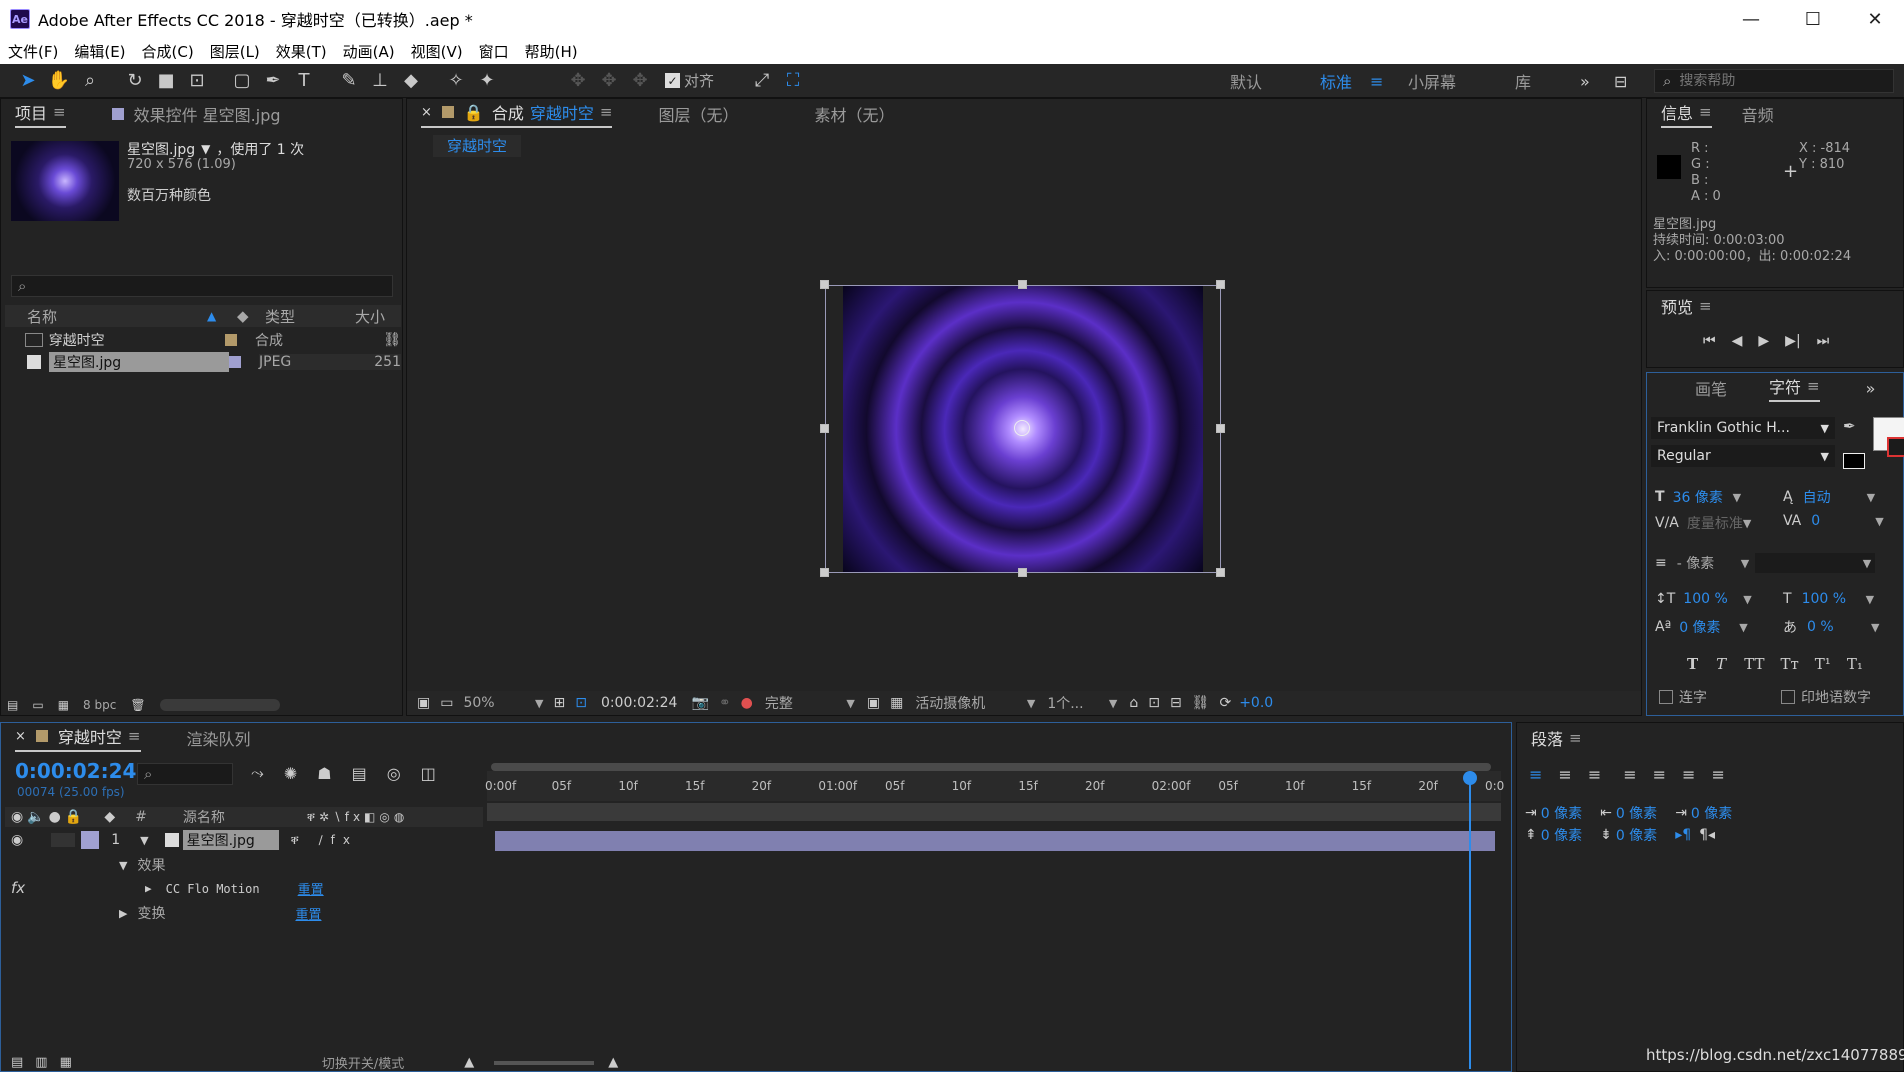 This screenshot has width=1904, height=1072. What do you see at coordinates (1535, 774) in the screenshot?
I see `align-left-icon: ≡` at bounding box center [1535, 774].